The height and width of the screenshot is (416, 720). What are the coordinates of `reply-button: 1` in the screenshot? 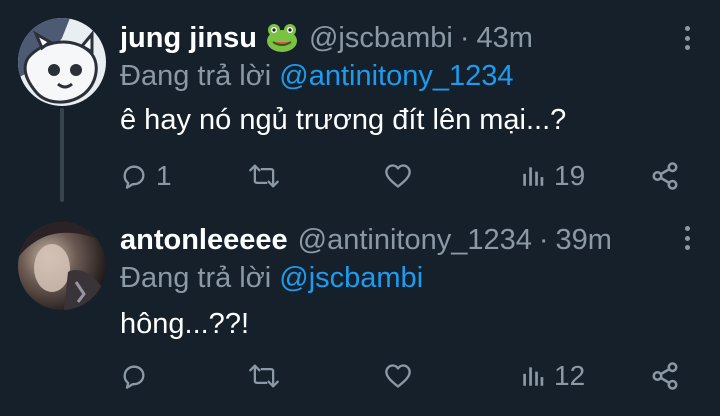 It's located at (146, 176).